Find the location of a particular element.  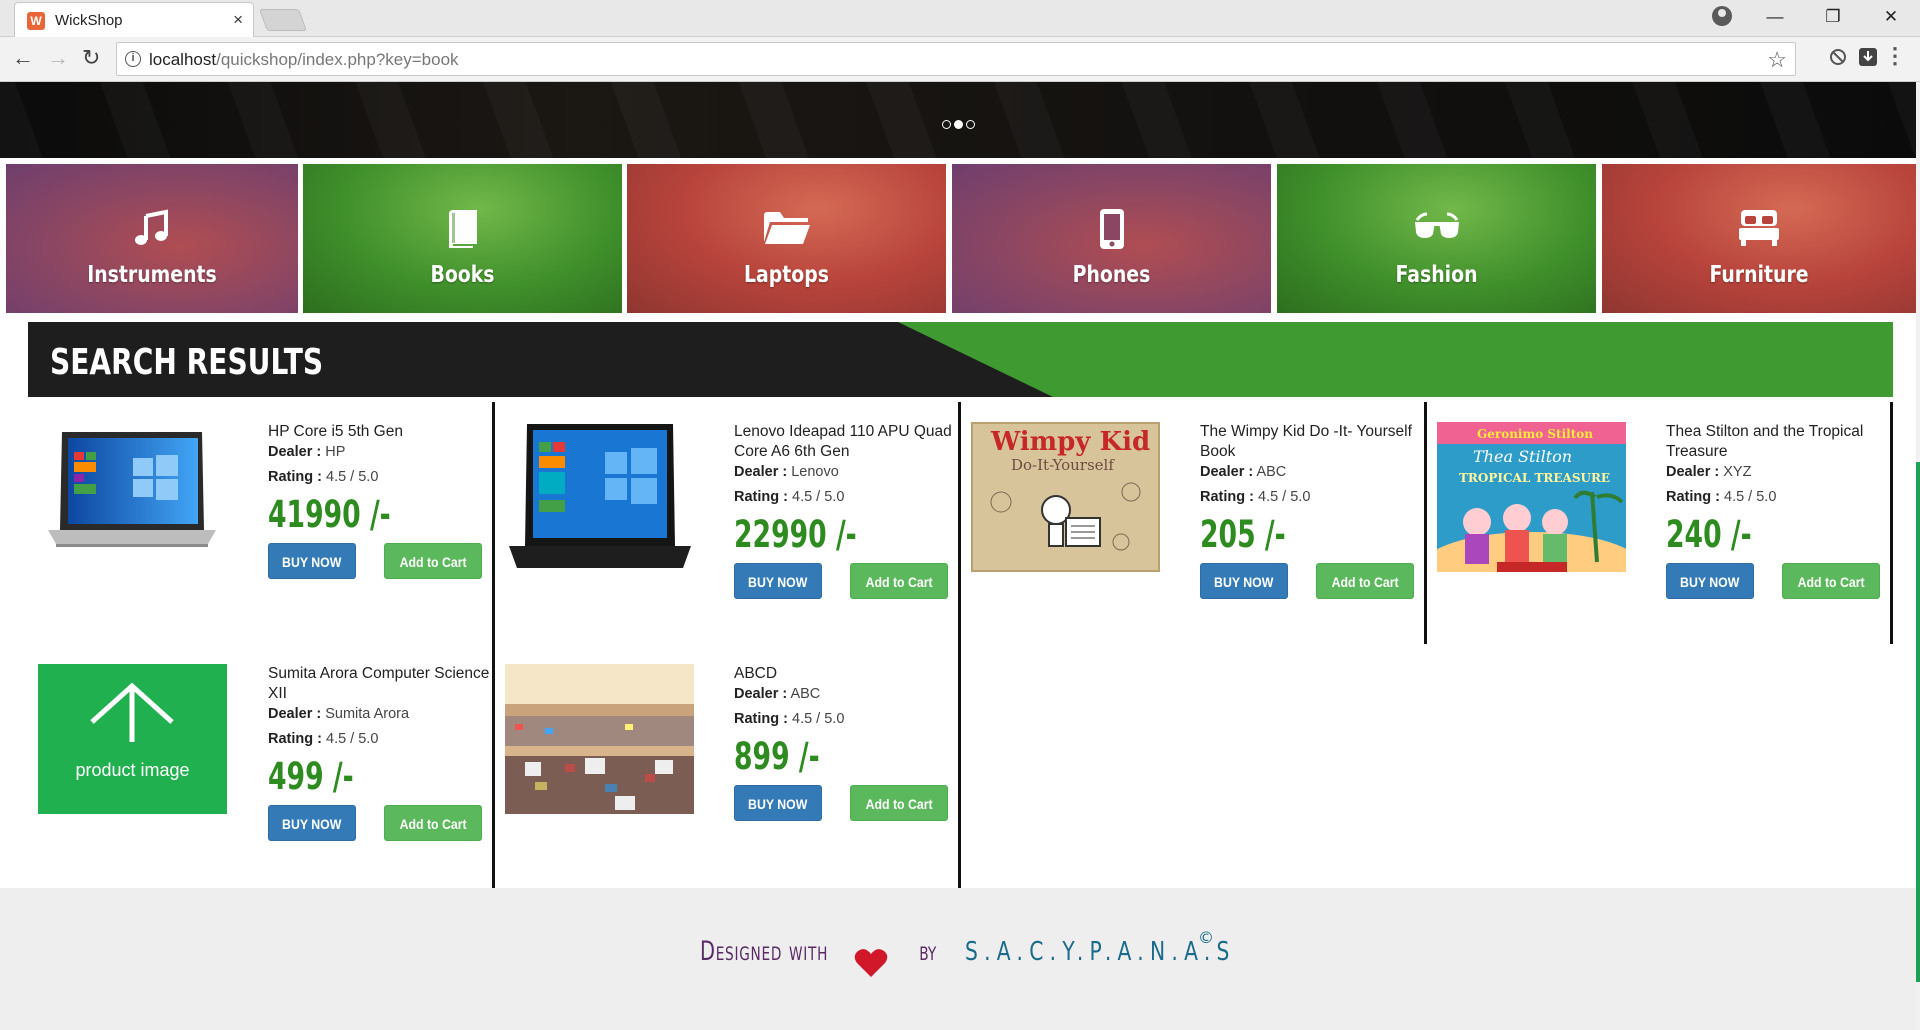

category-label: Instruments is located at coordinates (152, 275).